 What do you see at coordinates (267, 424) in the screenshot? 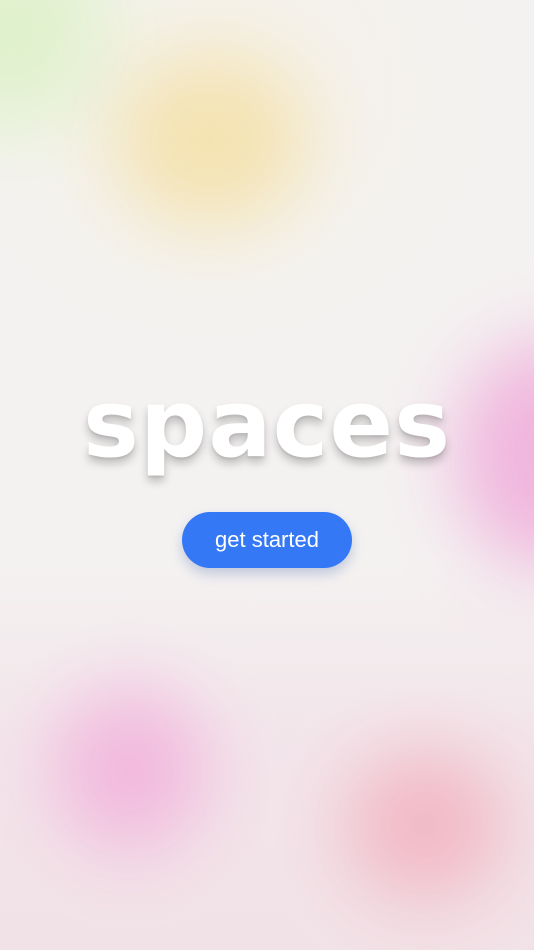
I see `app-logo: spaces` at bounding box center [267, 424].